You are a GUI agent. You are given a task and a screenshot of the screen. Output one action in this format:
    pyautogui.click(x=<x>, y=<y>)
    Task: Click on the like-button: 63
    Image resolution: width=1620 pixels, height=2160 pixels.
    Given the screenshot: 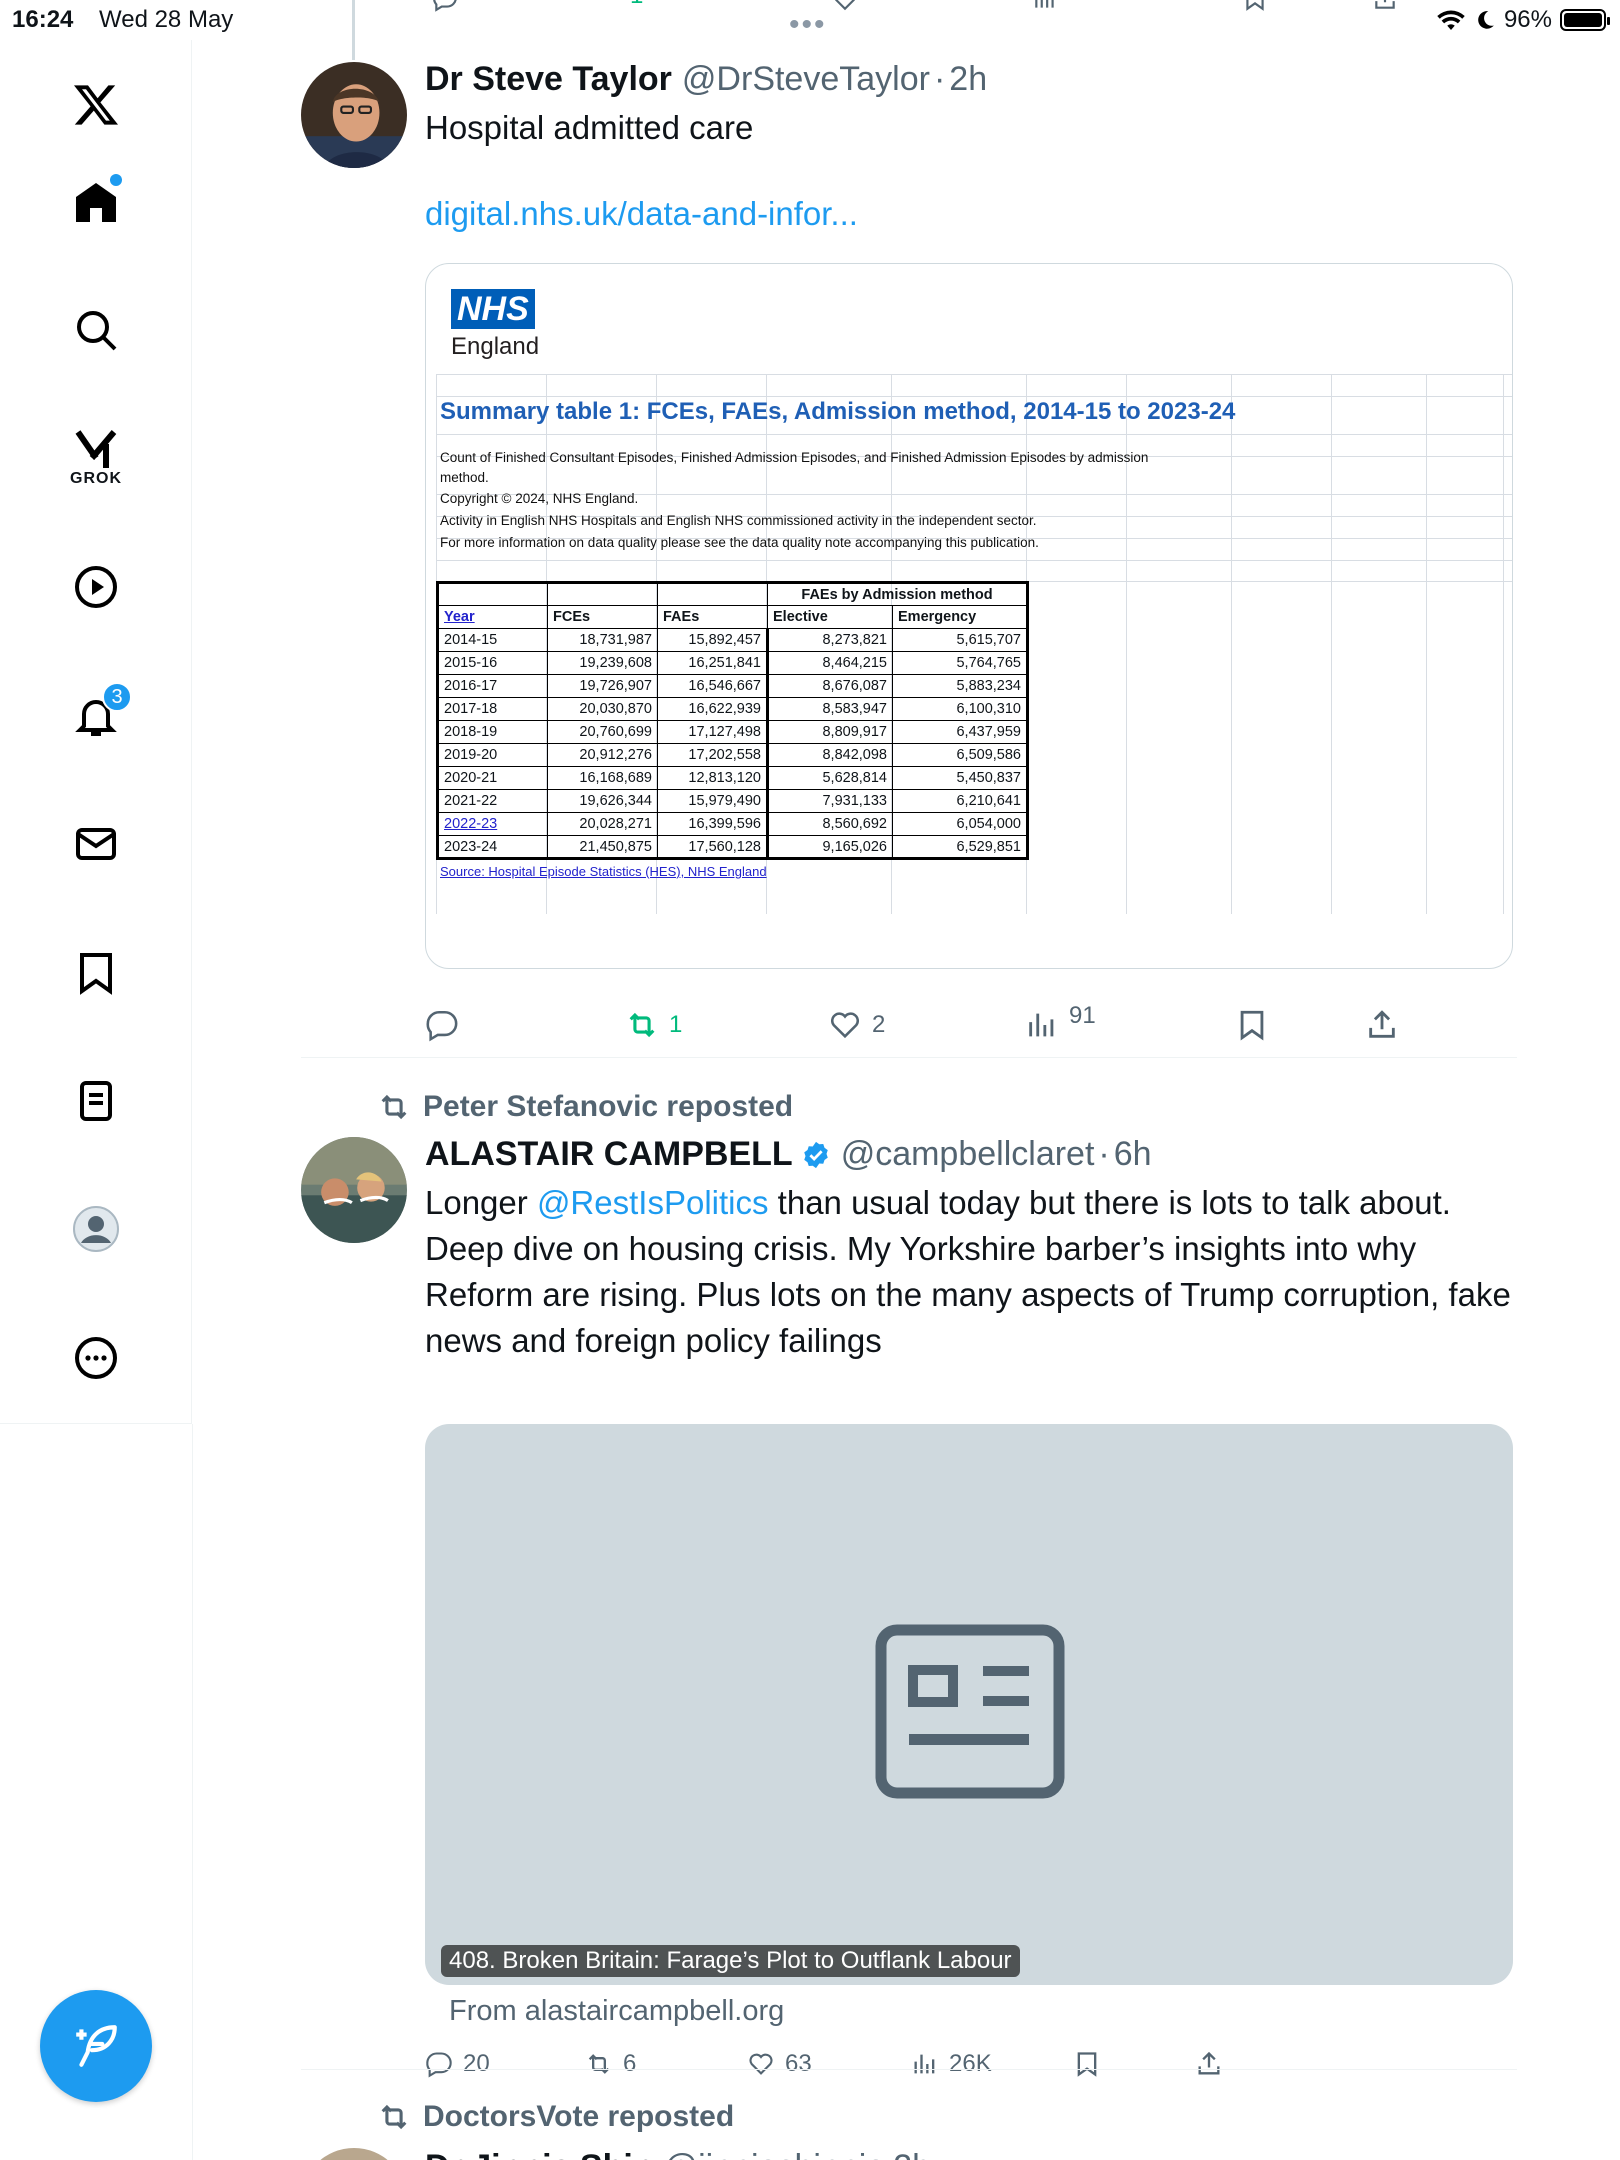 What is the action you would take?
    pyautogui.click(x=779, y=2064)
    